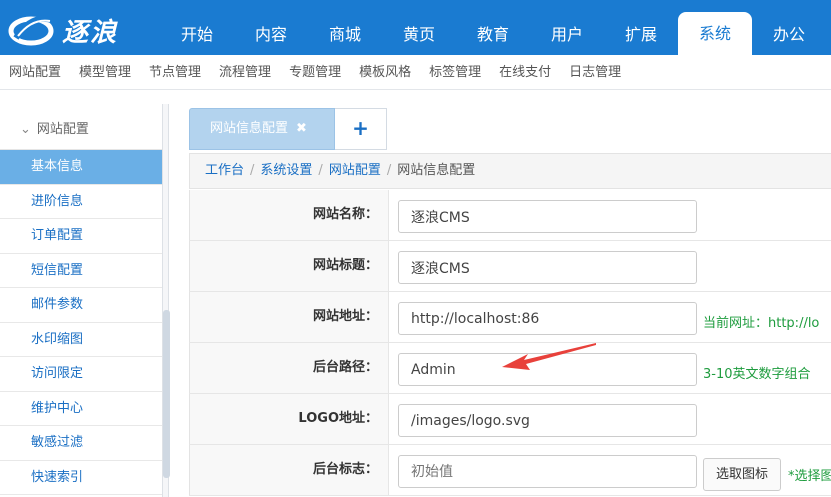  Describe the element at coordinates (224, 170) in the screenshot. I see `breadcrumb-workbench: 工作台` at that location.